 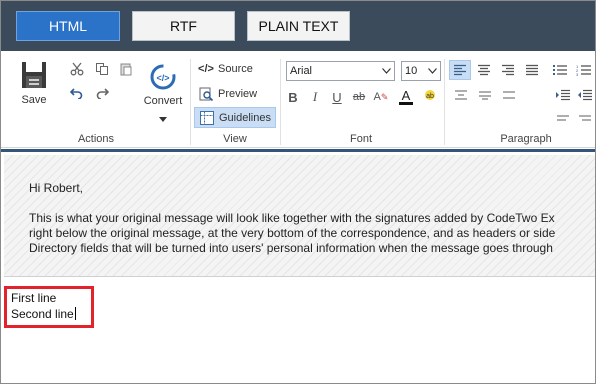 I want to click on undo-icon, so click(x=77, y=93).